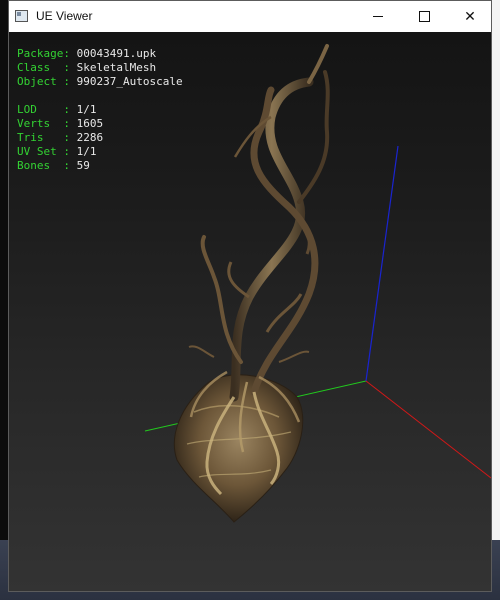 The height and width of the screenshot is (600, 500). Describe the element at coordinates (43, 109) in the screenshot. I see `lod-label: LOD :` at that location.